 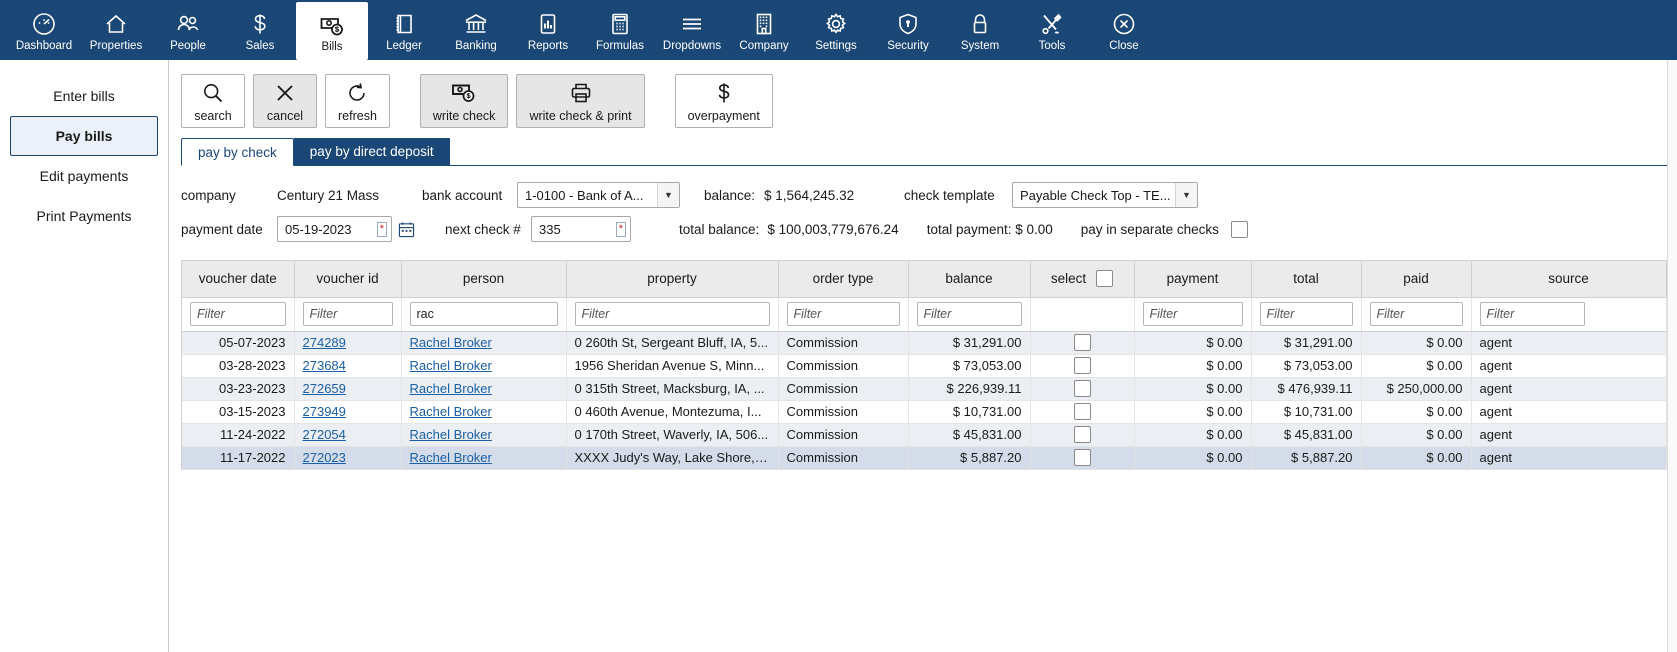 I want to click on sidebar-item-print-payments: Print Payments, so click(x=84, y=216).